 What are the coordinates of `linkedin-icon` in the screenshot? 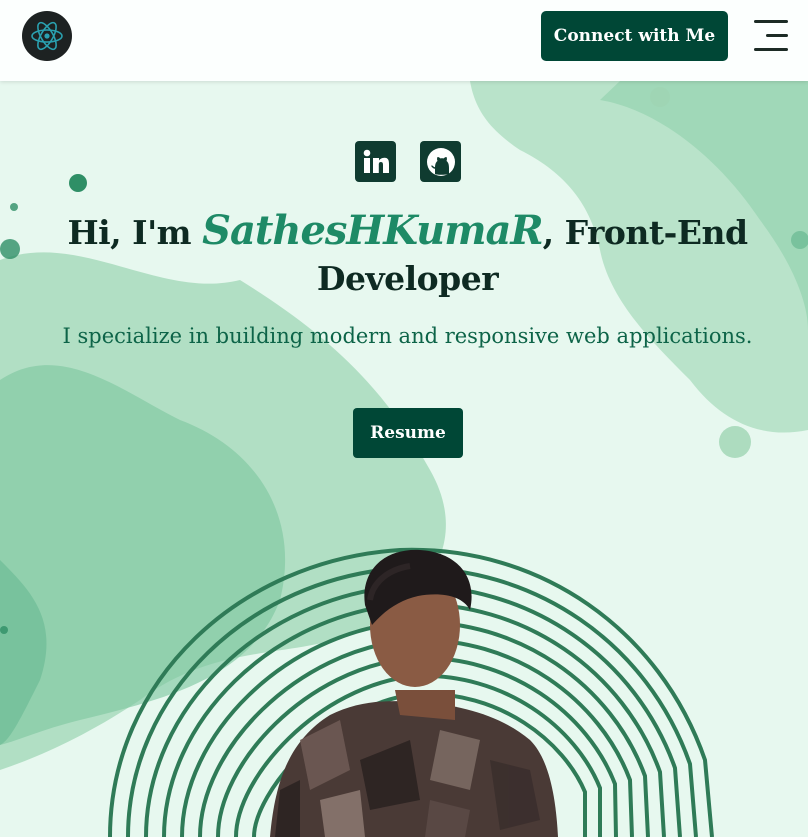 It's located at (376, 161).